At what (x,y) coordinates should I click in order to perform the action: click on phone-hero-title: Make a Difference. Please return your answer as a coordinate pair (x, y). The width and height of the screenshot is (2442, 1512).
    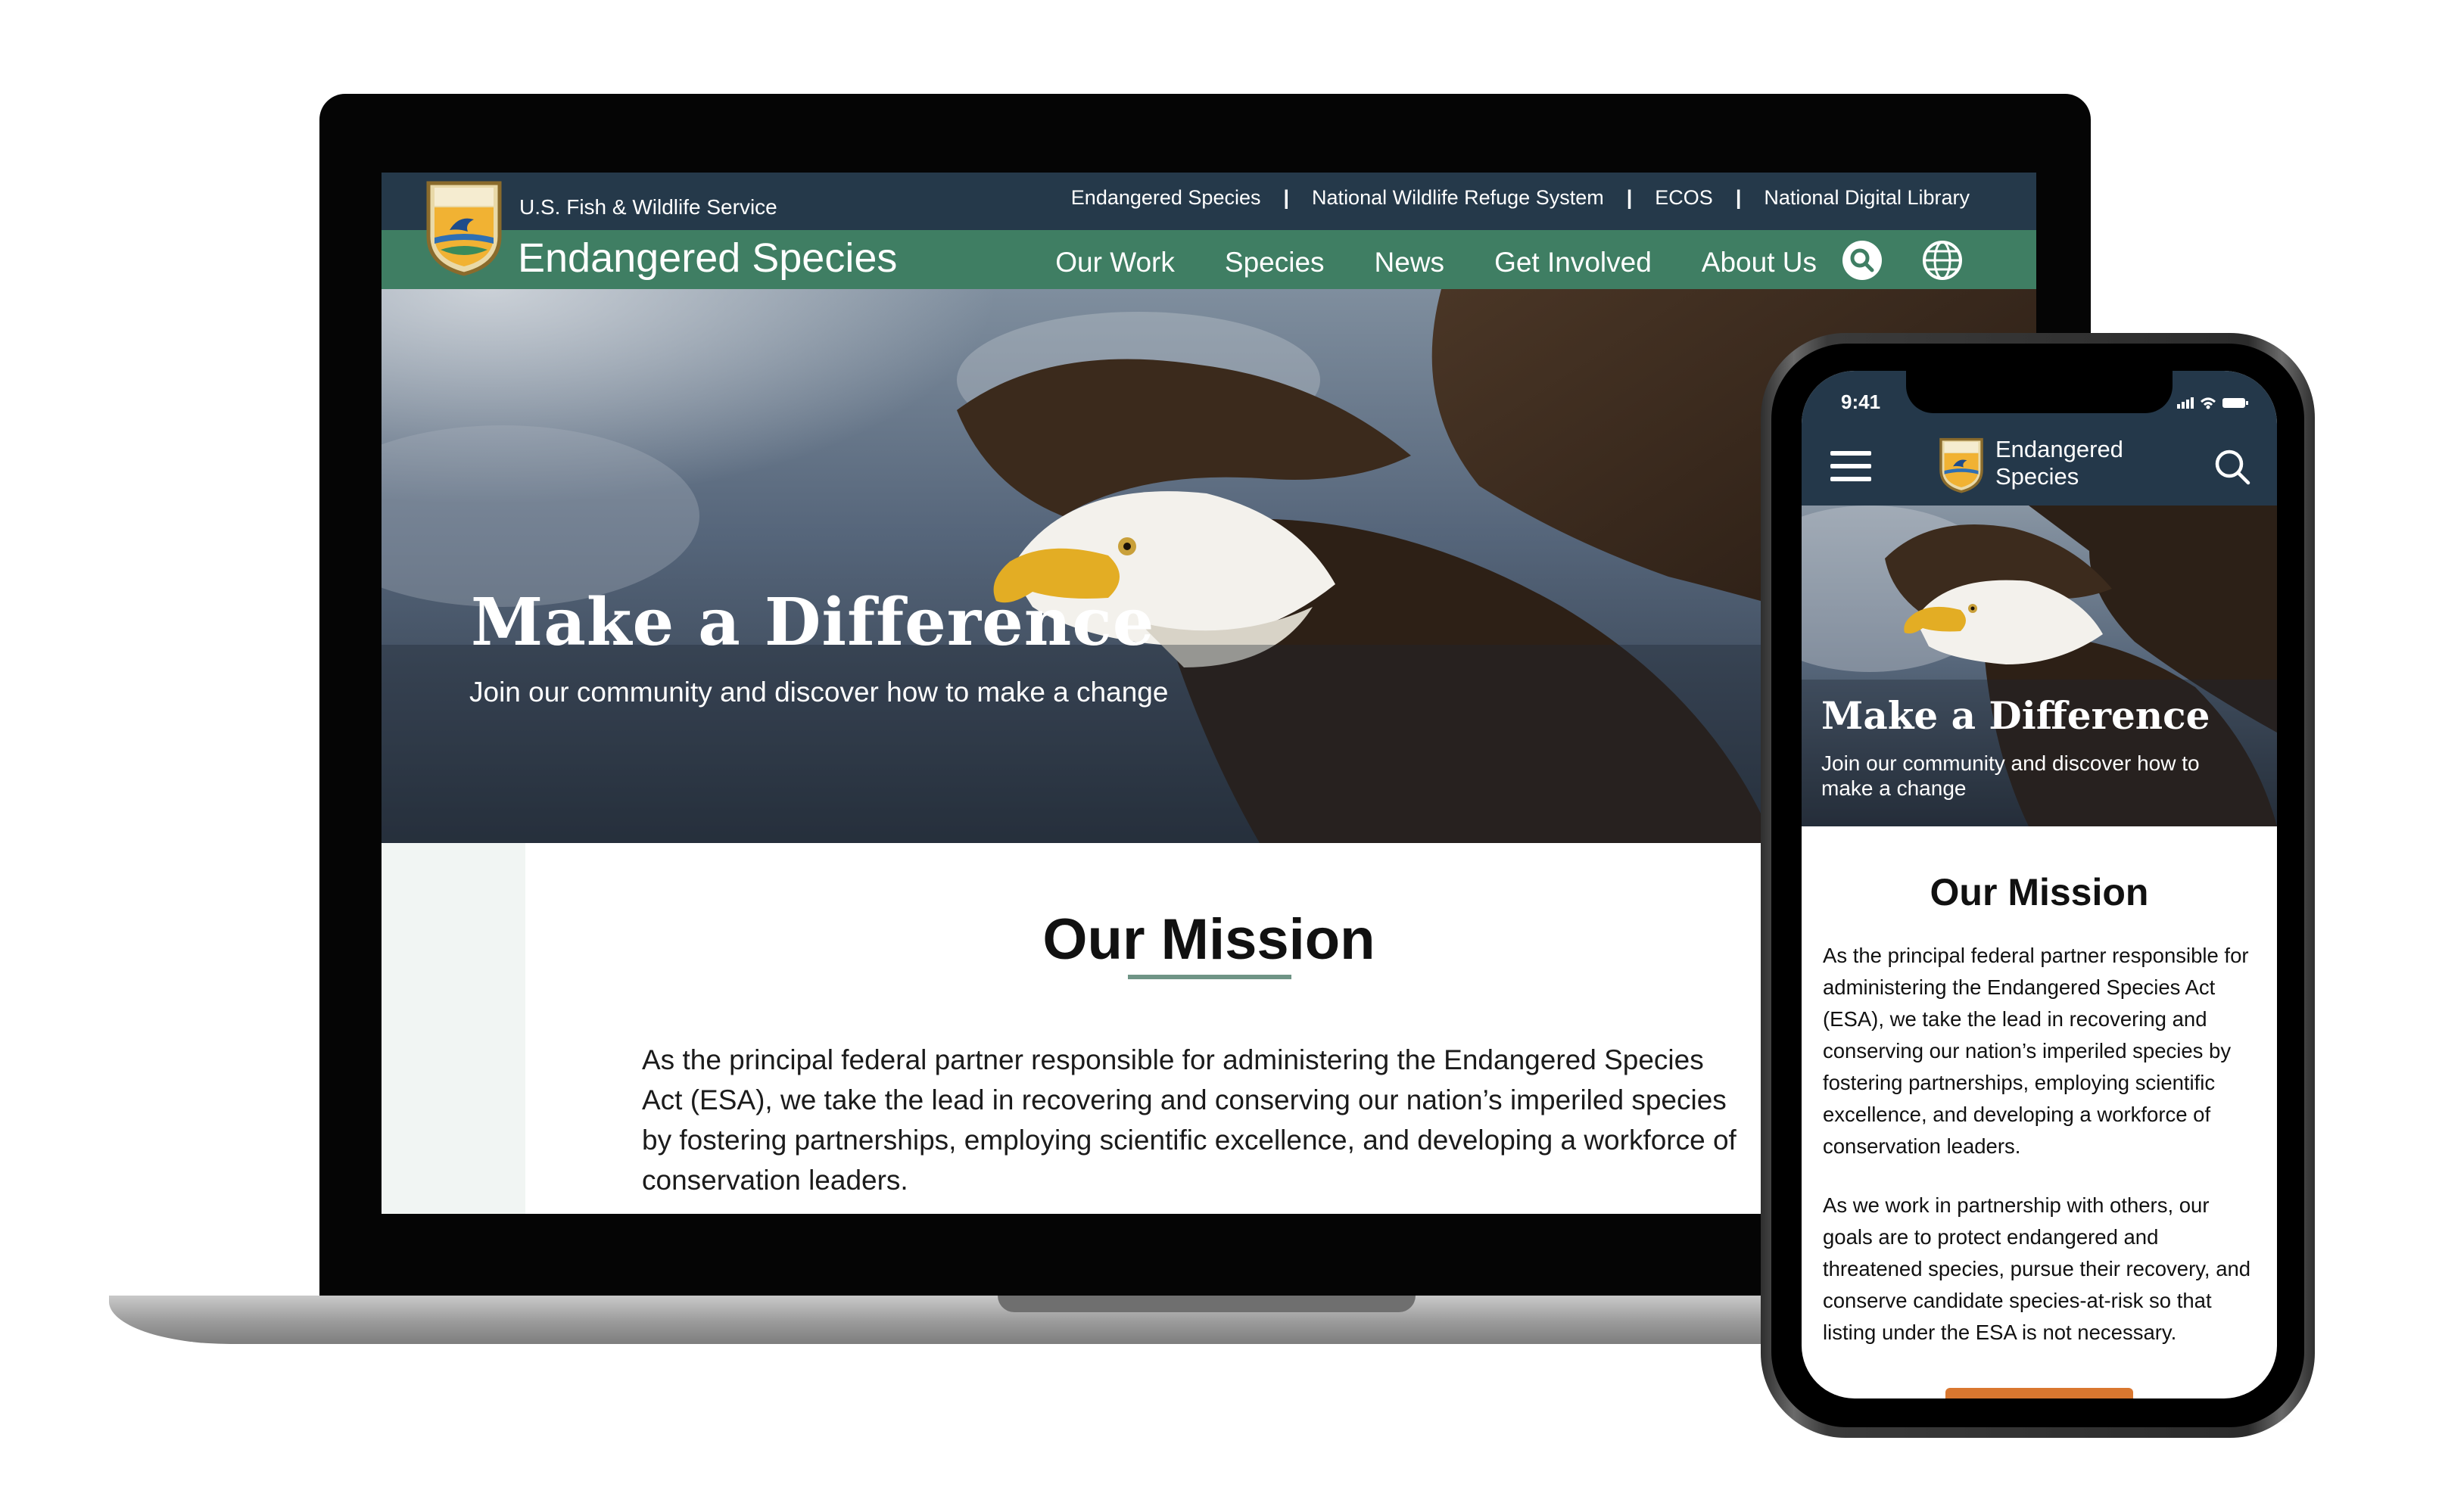
    Looking at the image, I should click on (2016, 716).